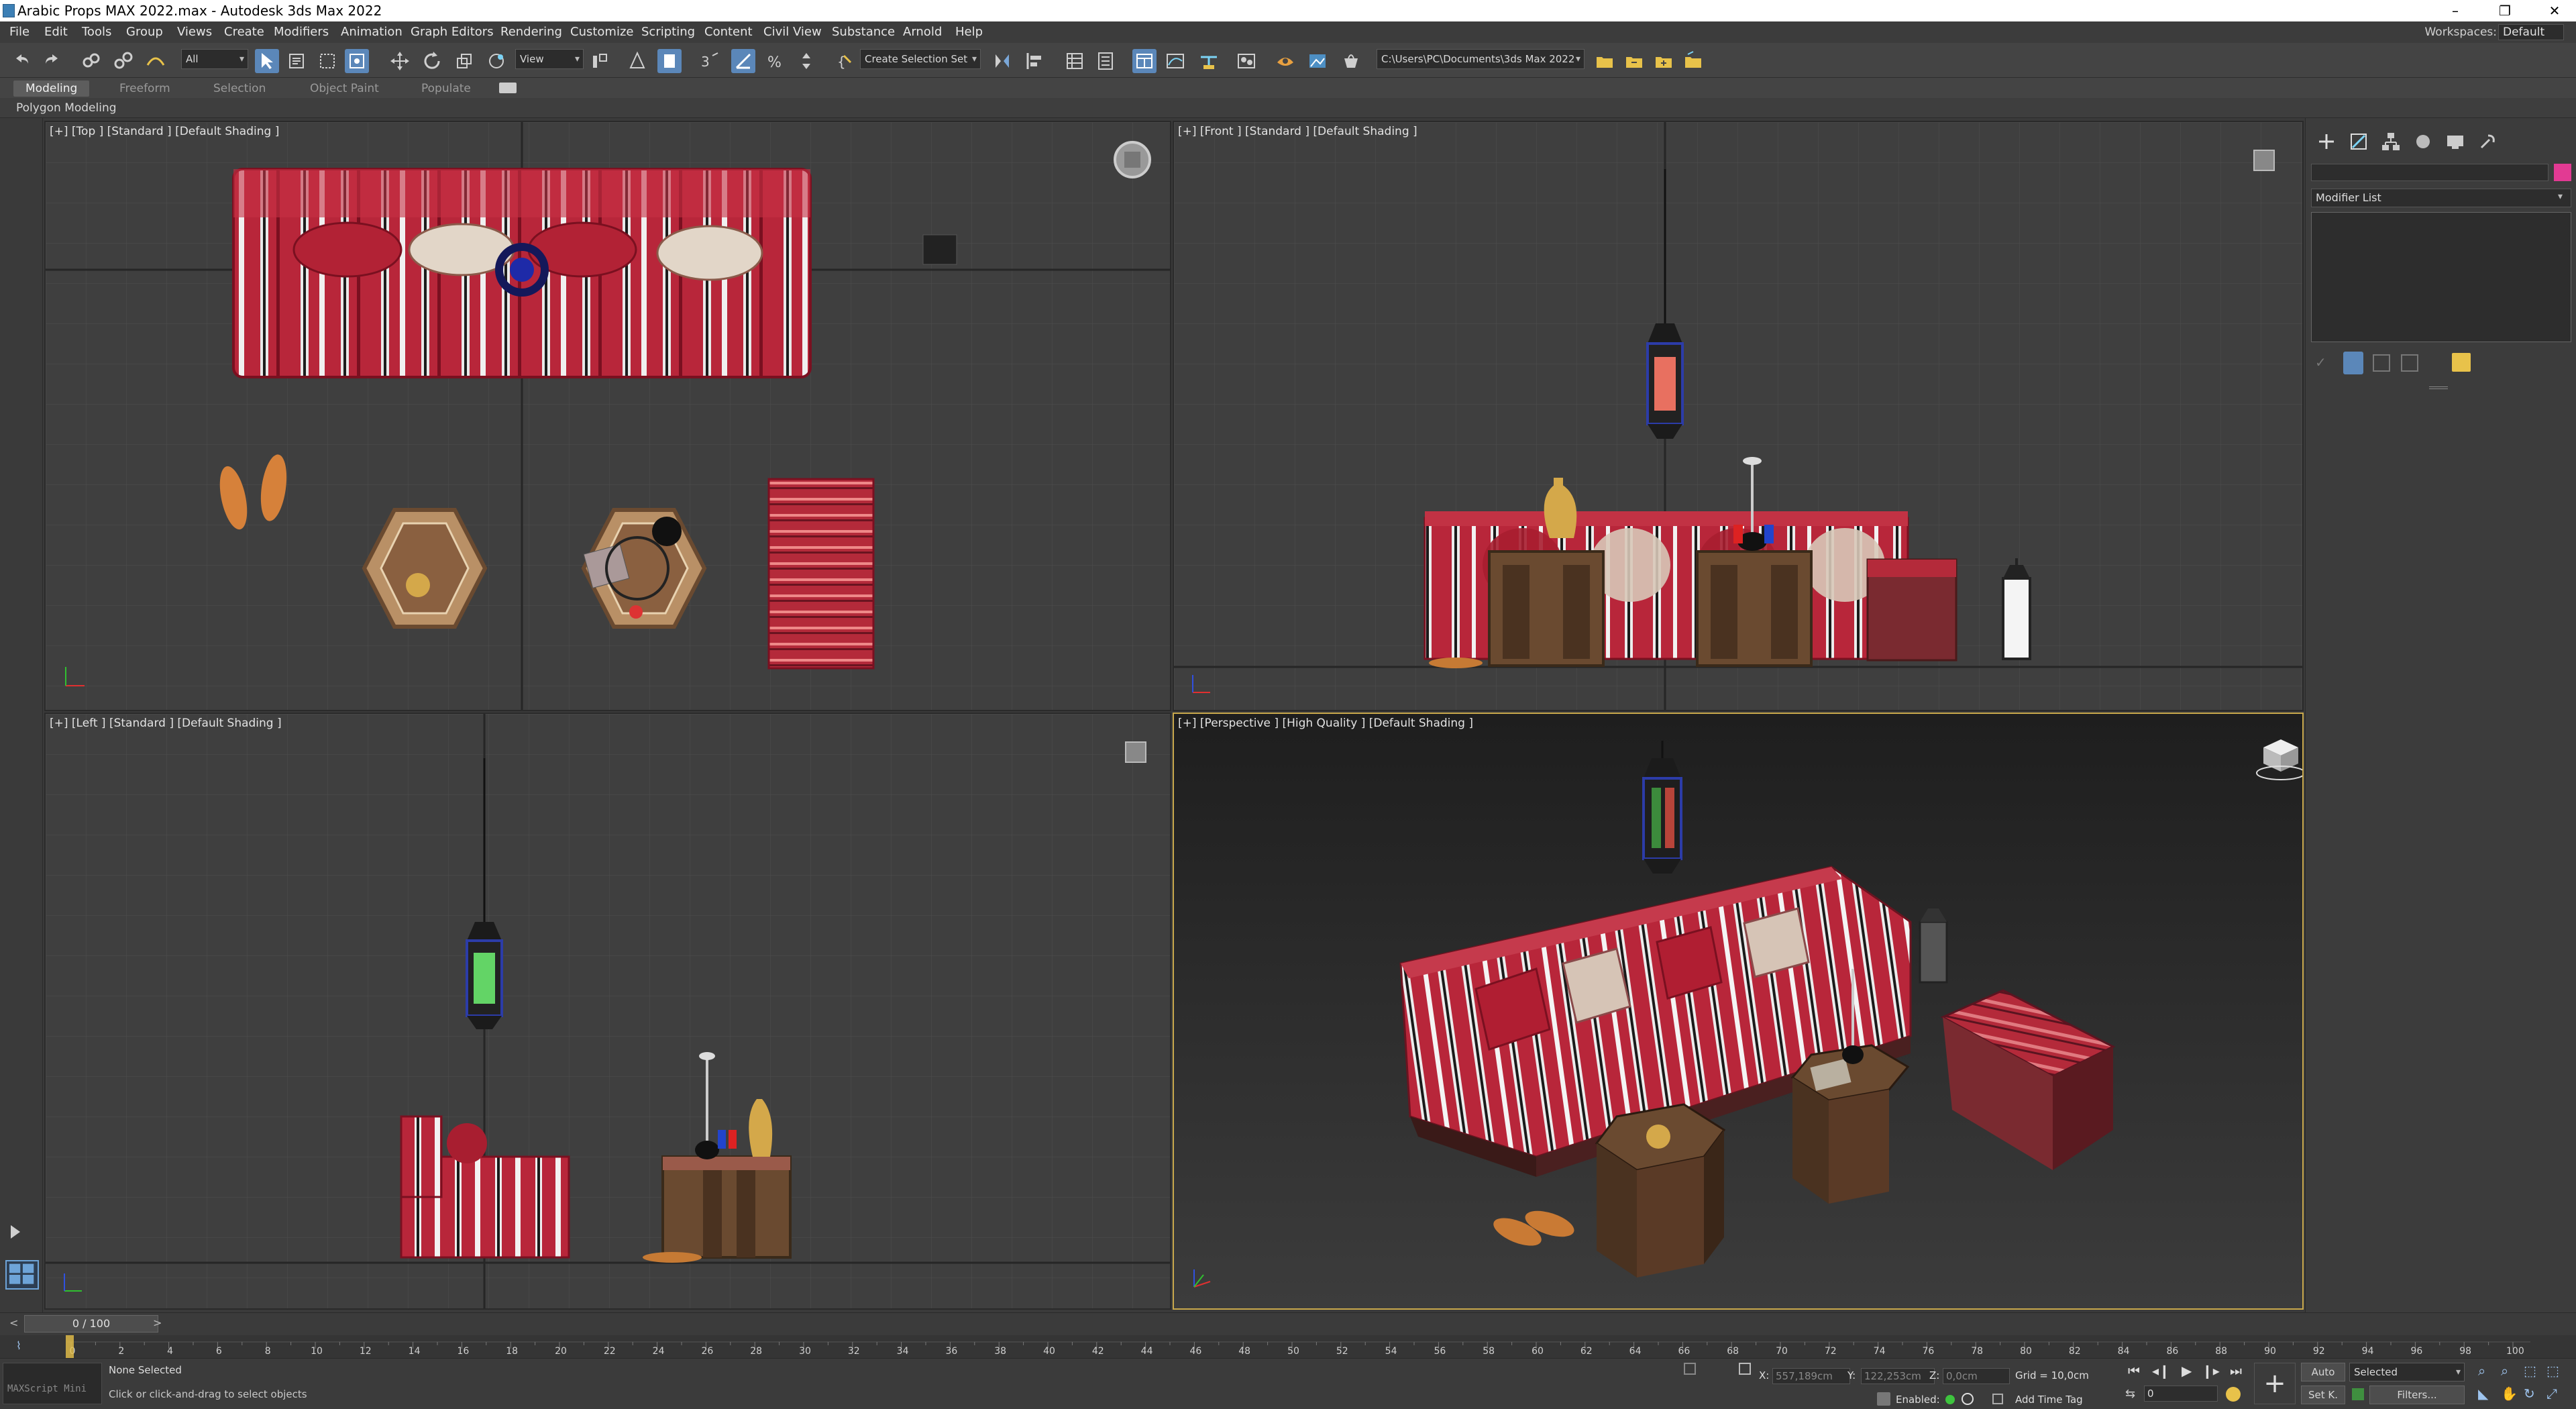  I want to click on rect-selection-icon, so click(327, 61).